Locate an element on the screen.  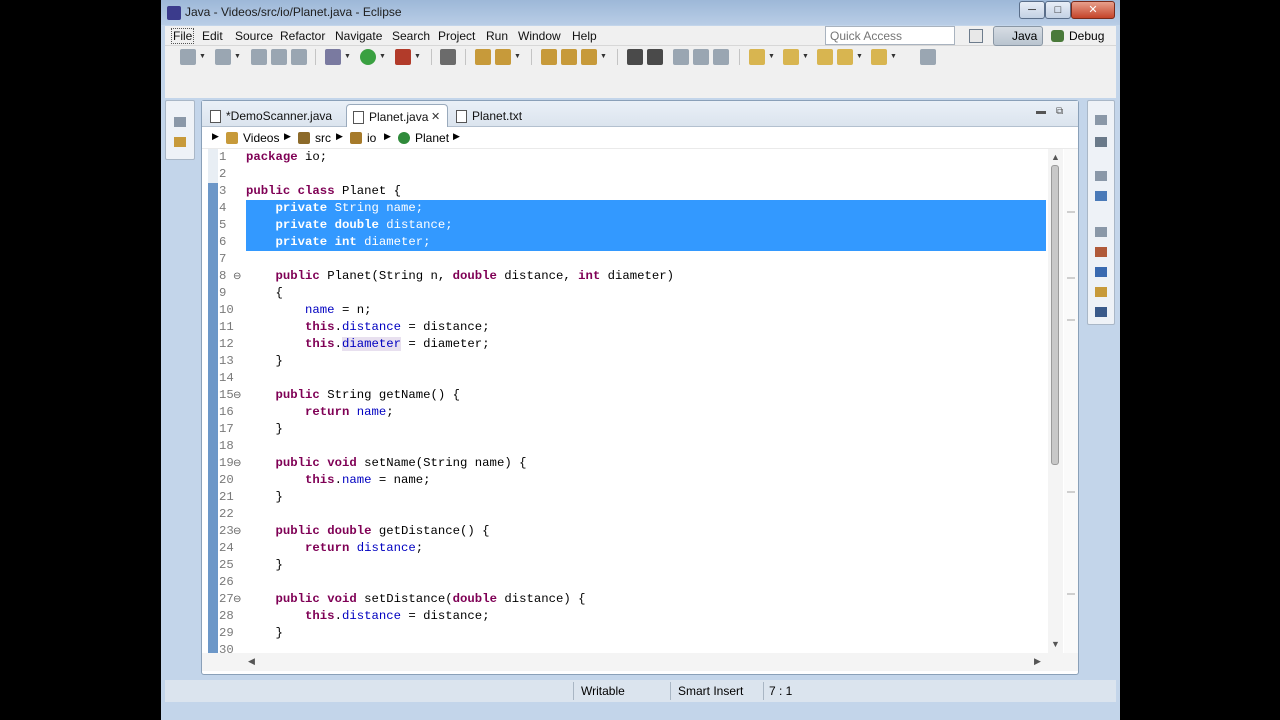
maximize-button: □ is located at coordinates (1058, 10).